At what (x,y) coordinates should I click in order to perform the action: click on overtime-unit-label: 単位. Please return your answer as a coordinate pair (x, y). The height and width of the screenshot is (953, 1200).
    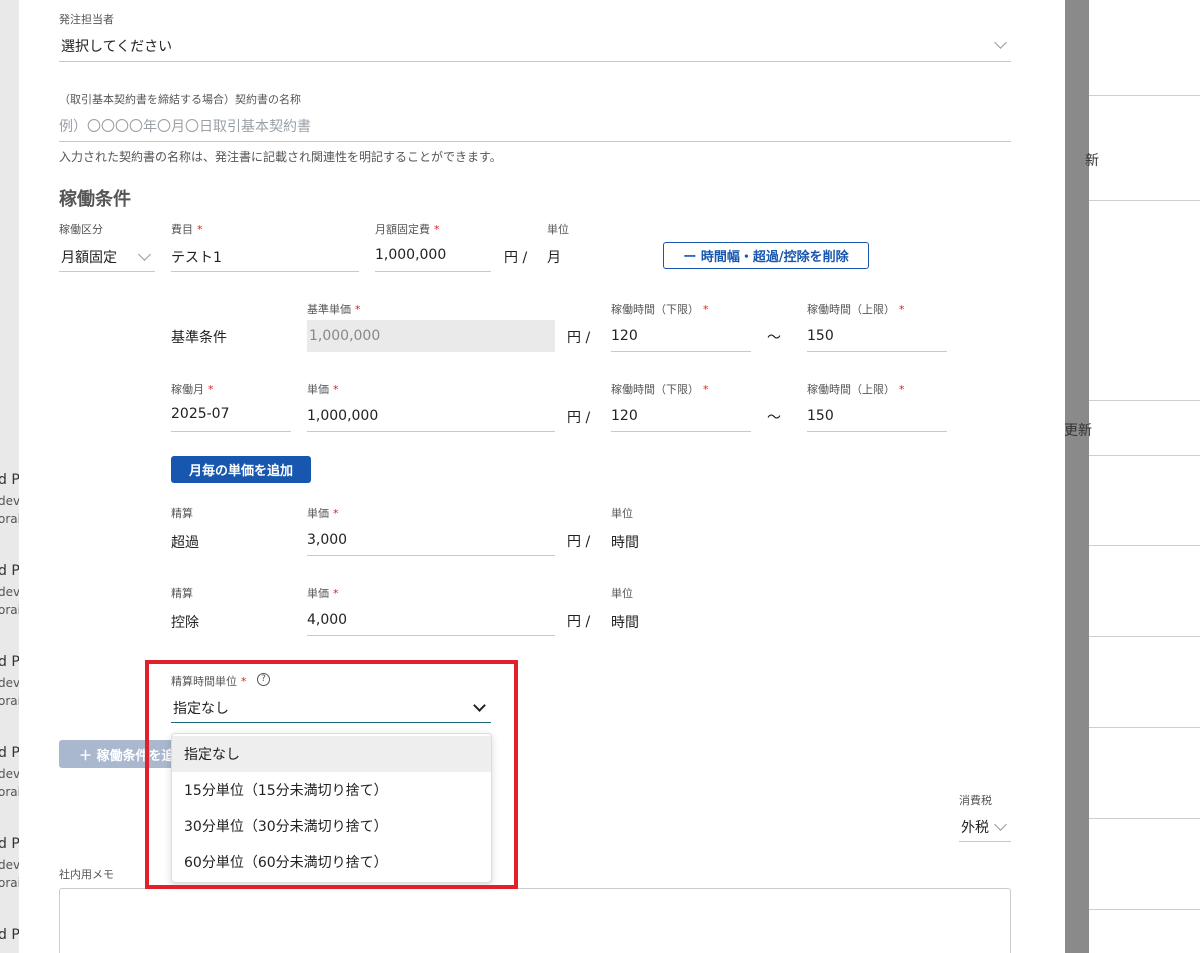
    Looking at the image, I should click on (622, 513).